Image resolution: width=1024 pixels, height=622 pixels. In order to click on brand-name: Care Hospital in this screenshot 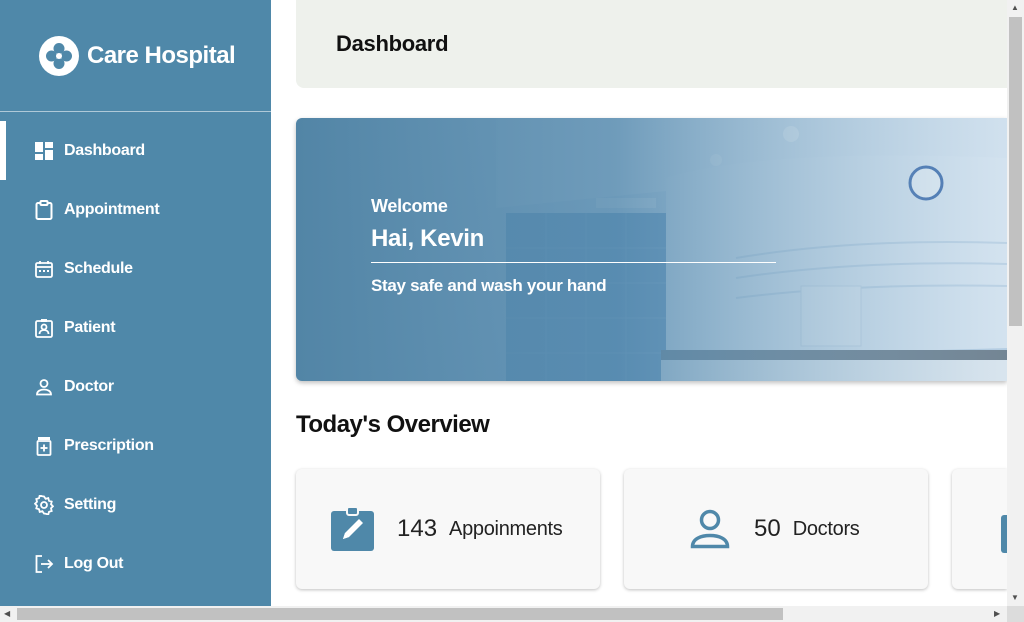, I will do `click(161, 55)`.